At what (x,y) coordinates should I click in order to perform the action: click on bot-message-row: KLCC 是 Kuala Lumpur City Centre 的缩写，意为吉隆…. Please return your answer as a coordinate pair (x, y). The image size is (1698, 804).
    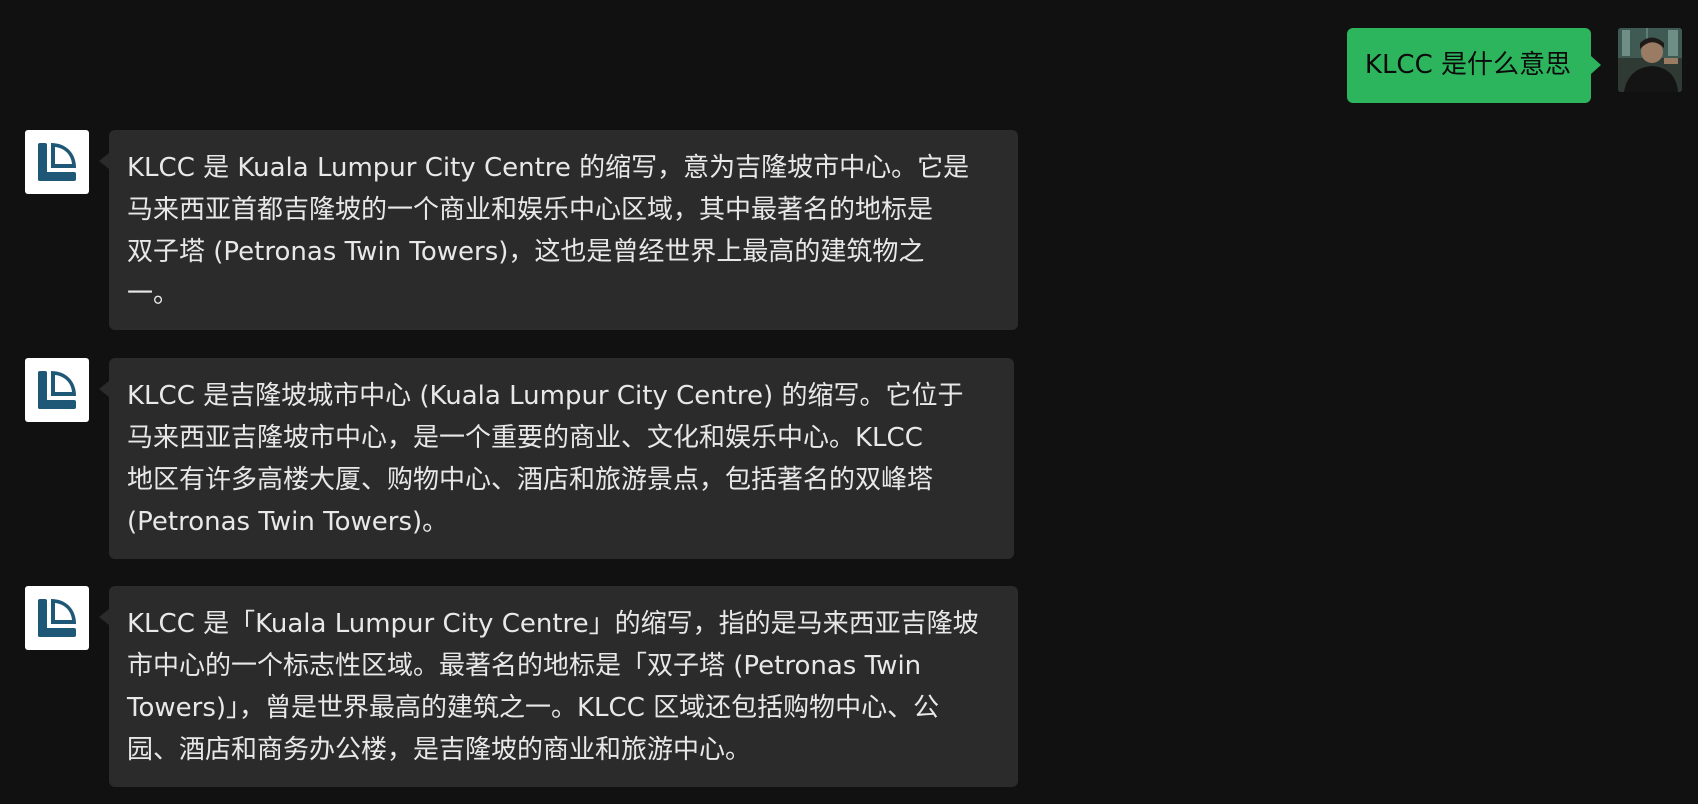
    Looking at the image, I should click on (521, 230).